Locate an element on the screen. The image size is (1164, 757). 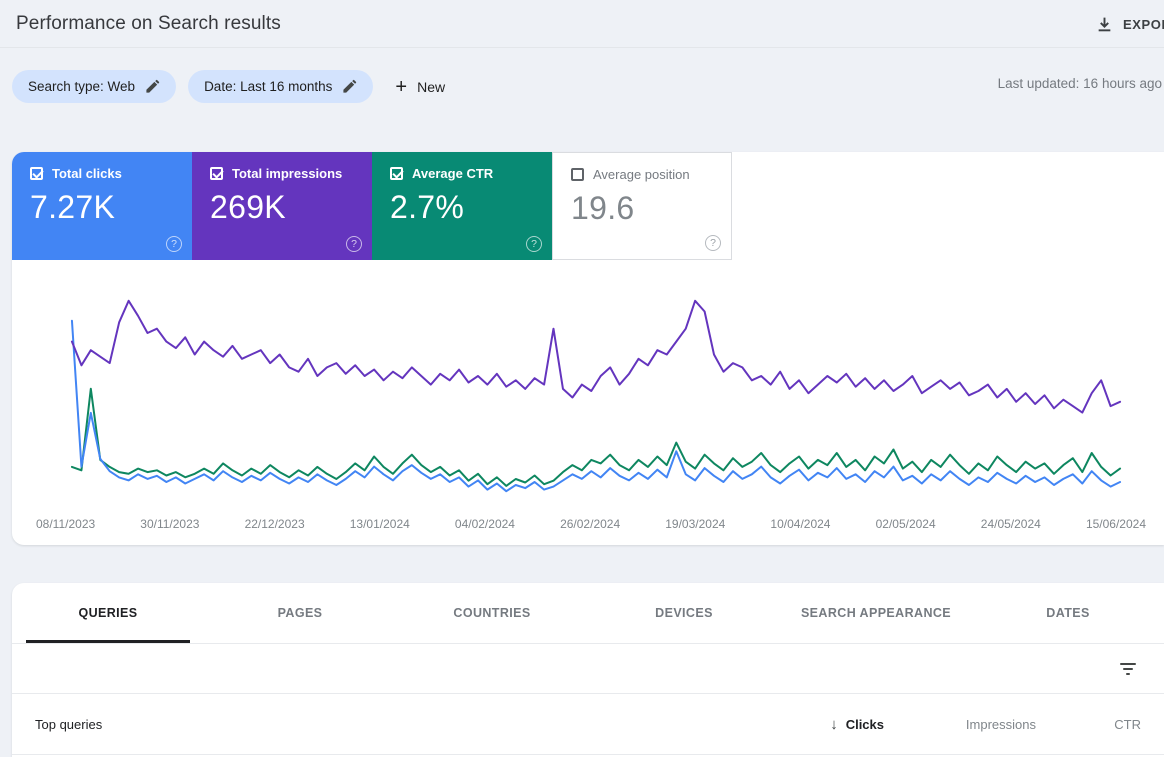
download-icon is located at coordinates (1104, 24).